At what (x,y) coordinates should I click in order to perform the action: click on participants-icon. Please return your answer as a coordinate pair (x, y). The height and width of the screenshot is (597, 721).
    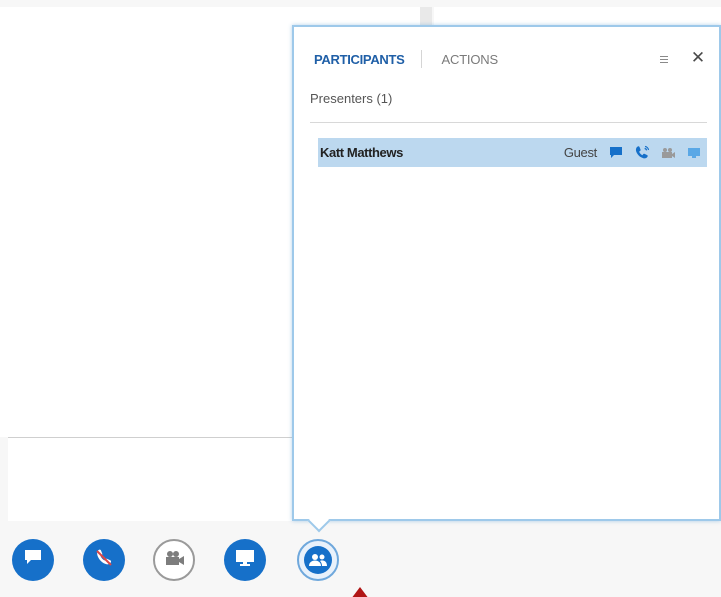
    Looking at the image, I should click on (318, 560).